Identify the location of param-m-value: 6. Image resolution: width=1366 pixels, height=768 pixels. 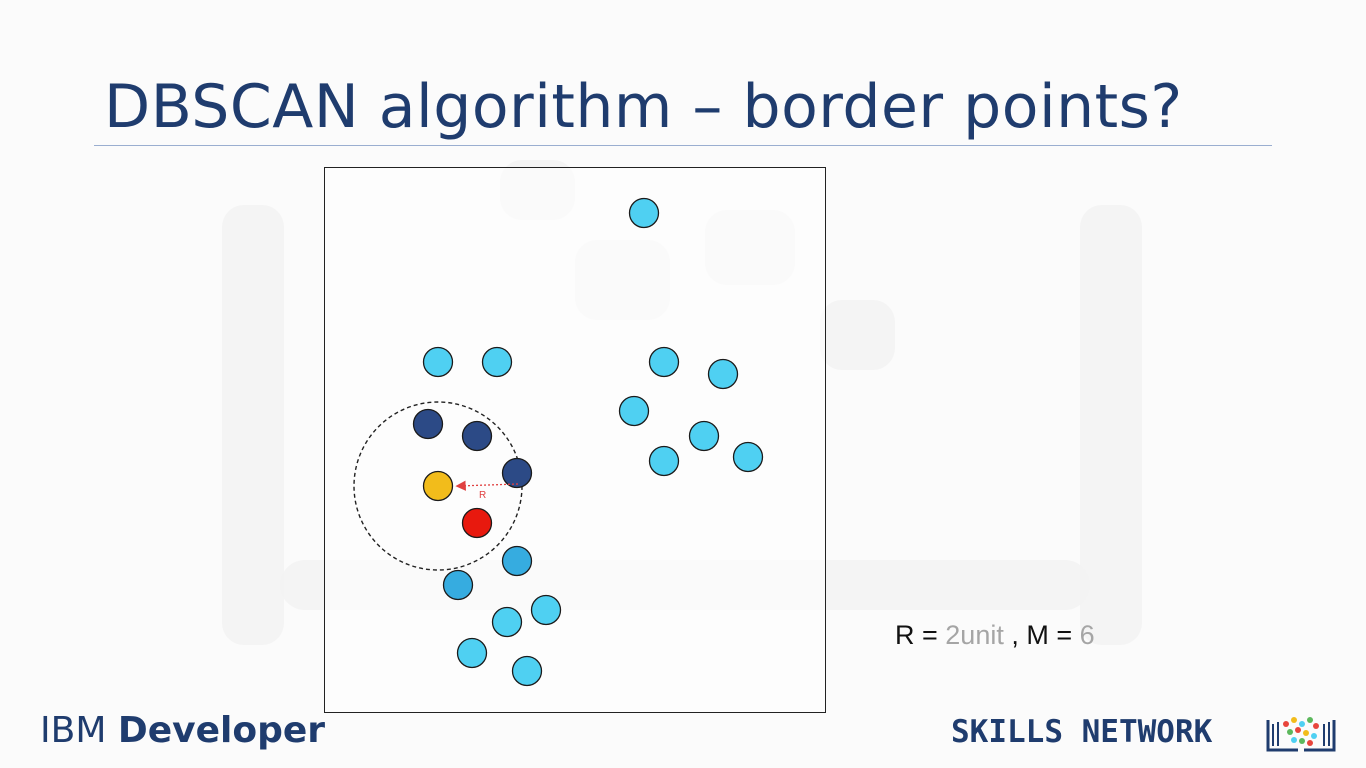
(1087, 635).